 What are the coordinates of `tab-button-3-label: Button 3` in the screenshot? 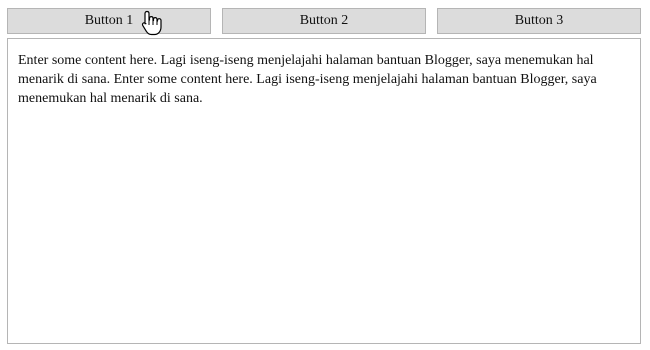 It's located at (539, 20).